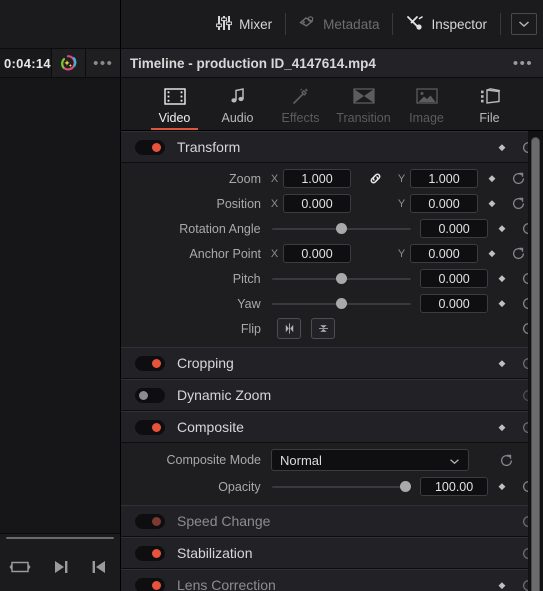  What do you see at coordinates (323, 328) in the screenshot?
I see `flip-vertical-icon` at bounding box center [323, 328].